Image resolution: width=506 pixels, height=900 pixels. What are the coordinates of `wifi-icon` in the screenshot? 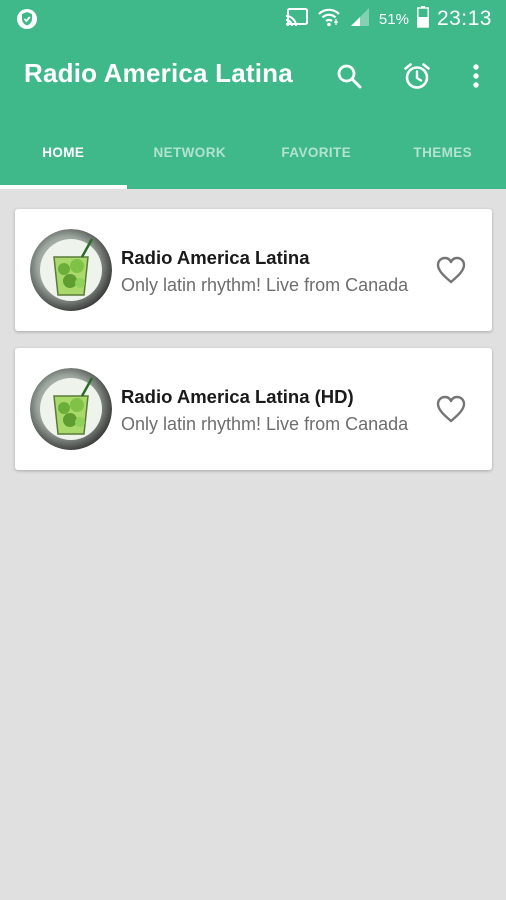 It's located at (329, 19).